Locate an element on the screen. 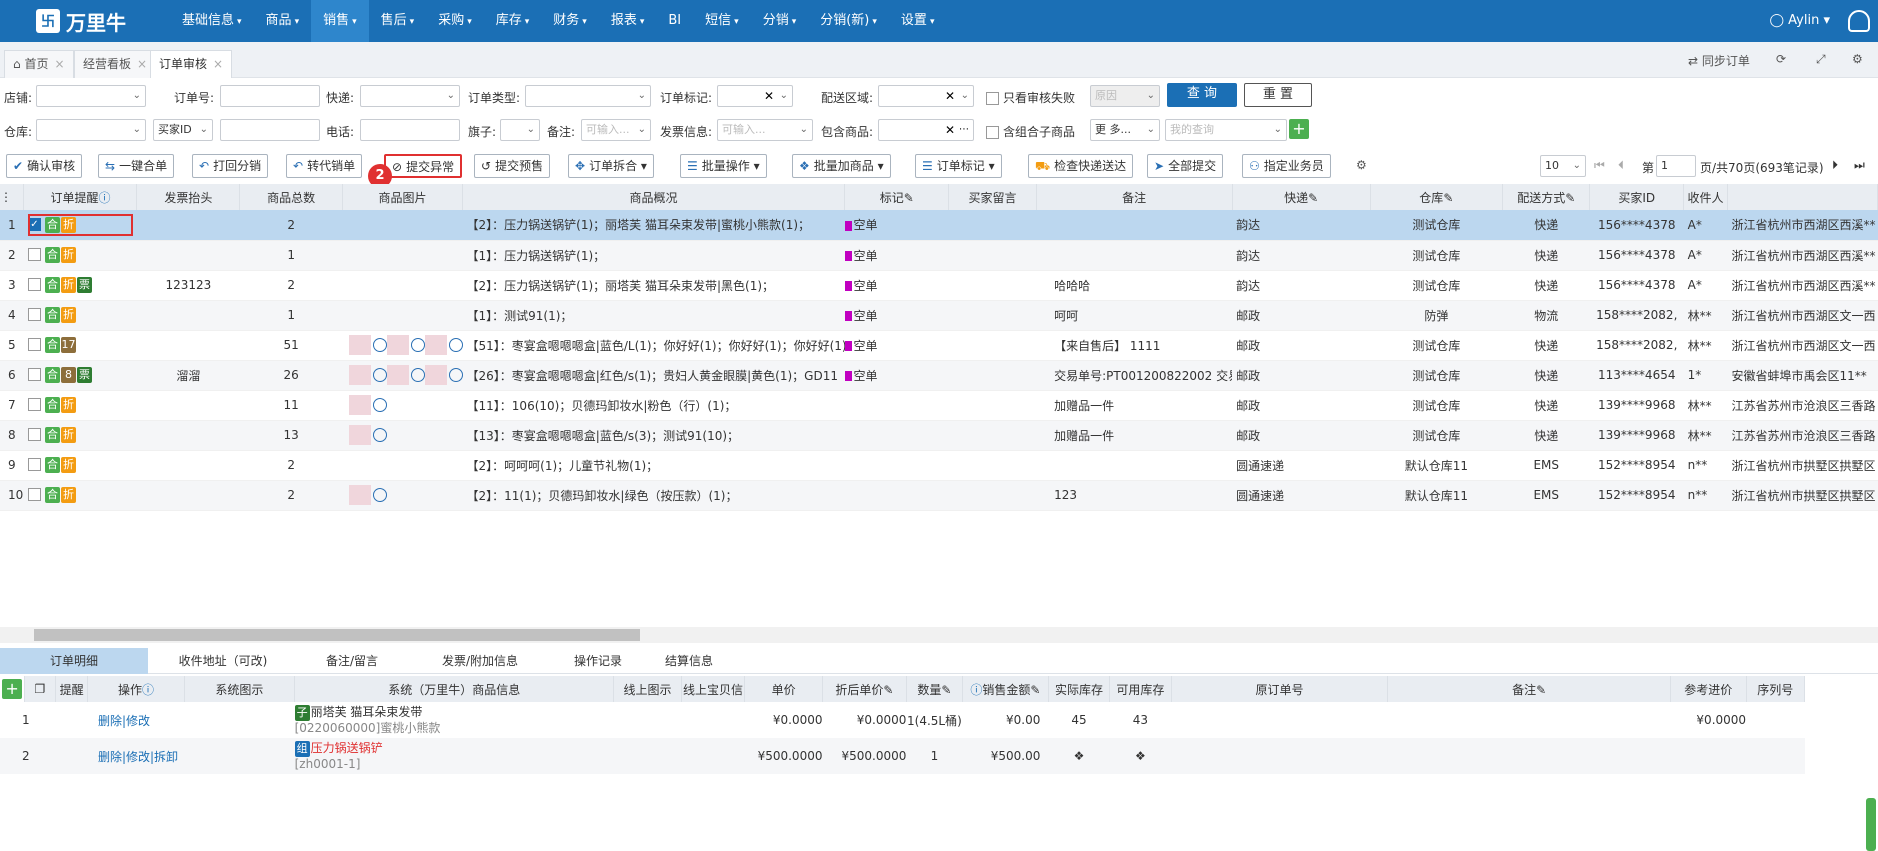 The height and width of the screenshot is (851, 1878). col-system-image: 系统图示 is located at coordinates (240, 689).